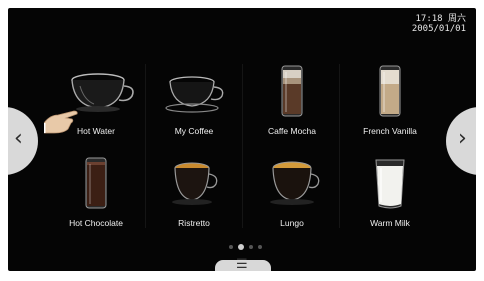 Image resolution: width=484 pixels, height=281 pixels. What do you see at coordinates (292, 223) in the screenshot?
I see `drink-label: Lungo` at bounding box center [292, 223].